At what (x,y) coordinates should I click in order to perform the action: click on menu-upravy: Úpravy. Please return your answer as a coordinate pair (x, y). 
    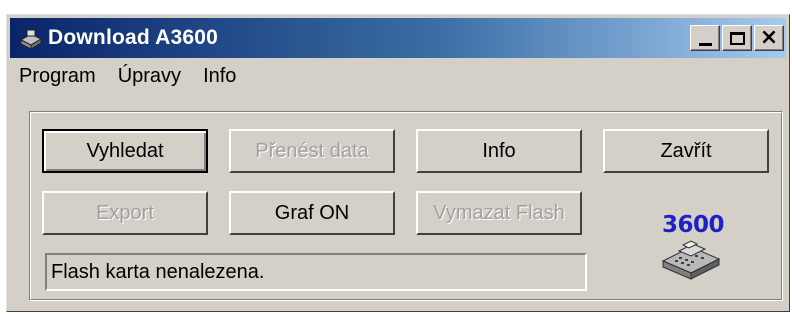
    Looking at the image, I should click on (149, 76).